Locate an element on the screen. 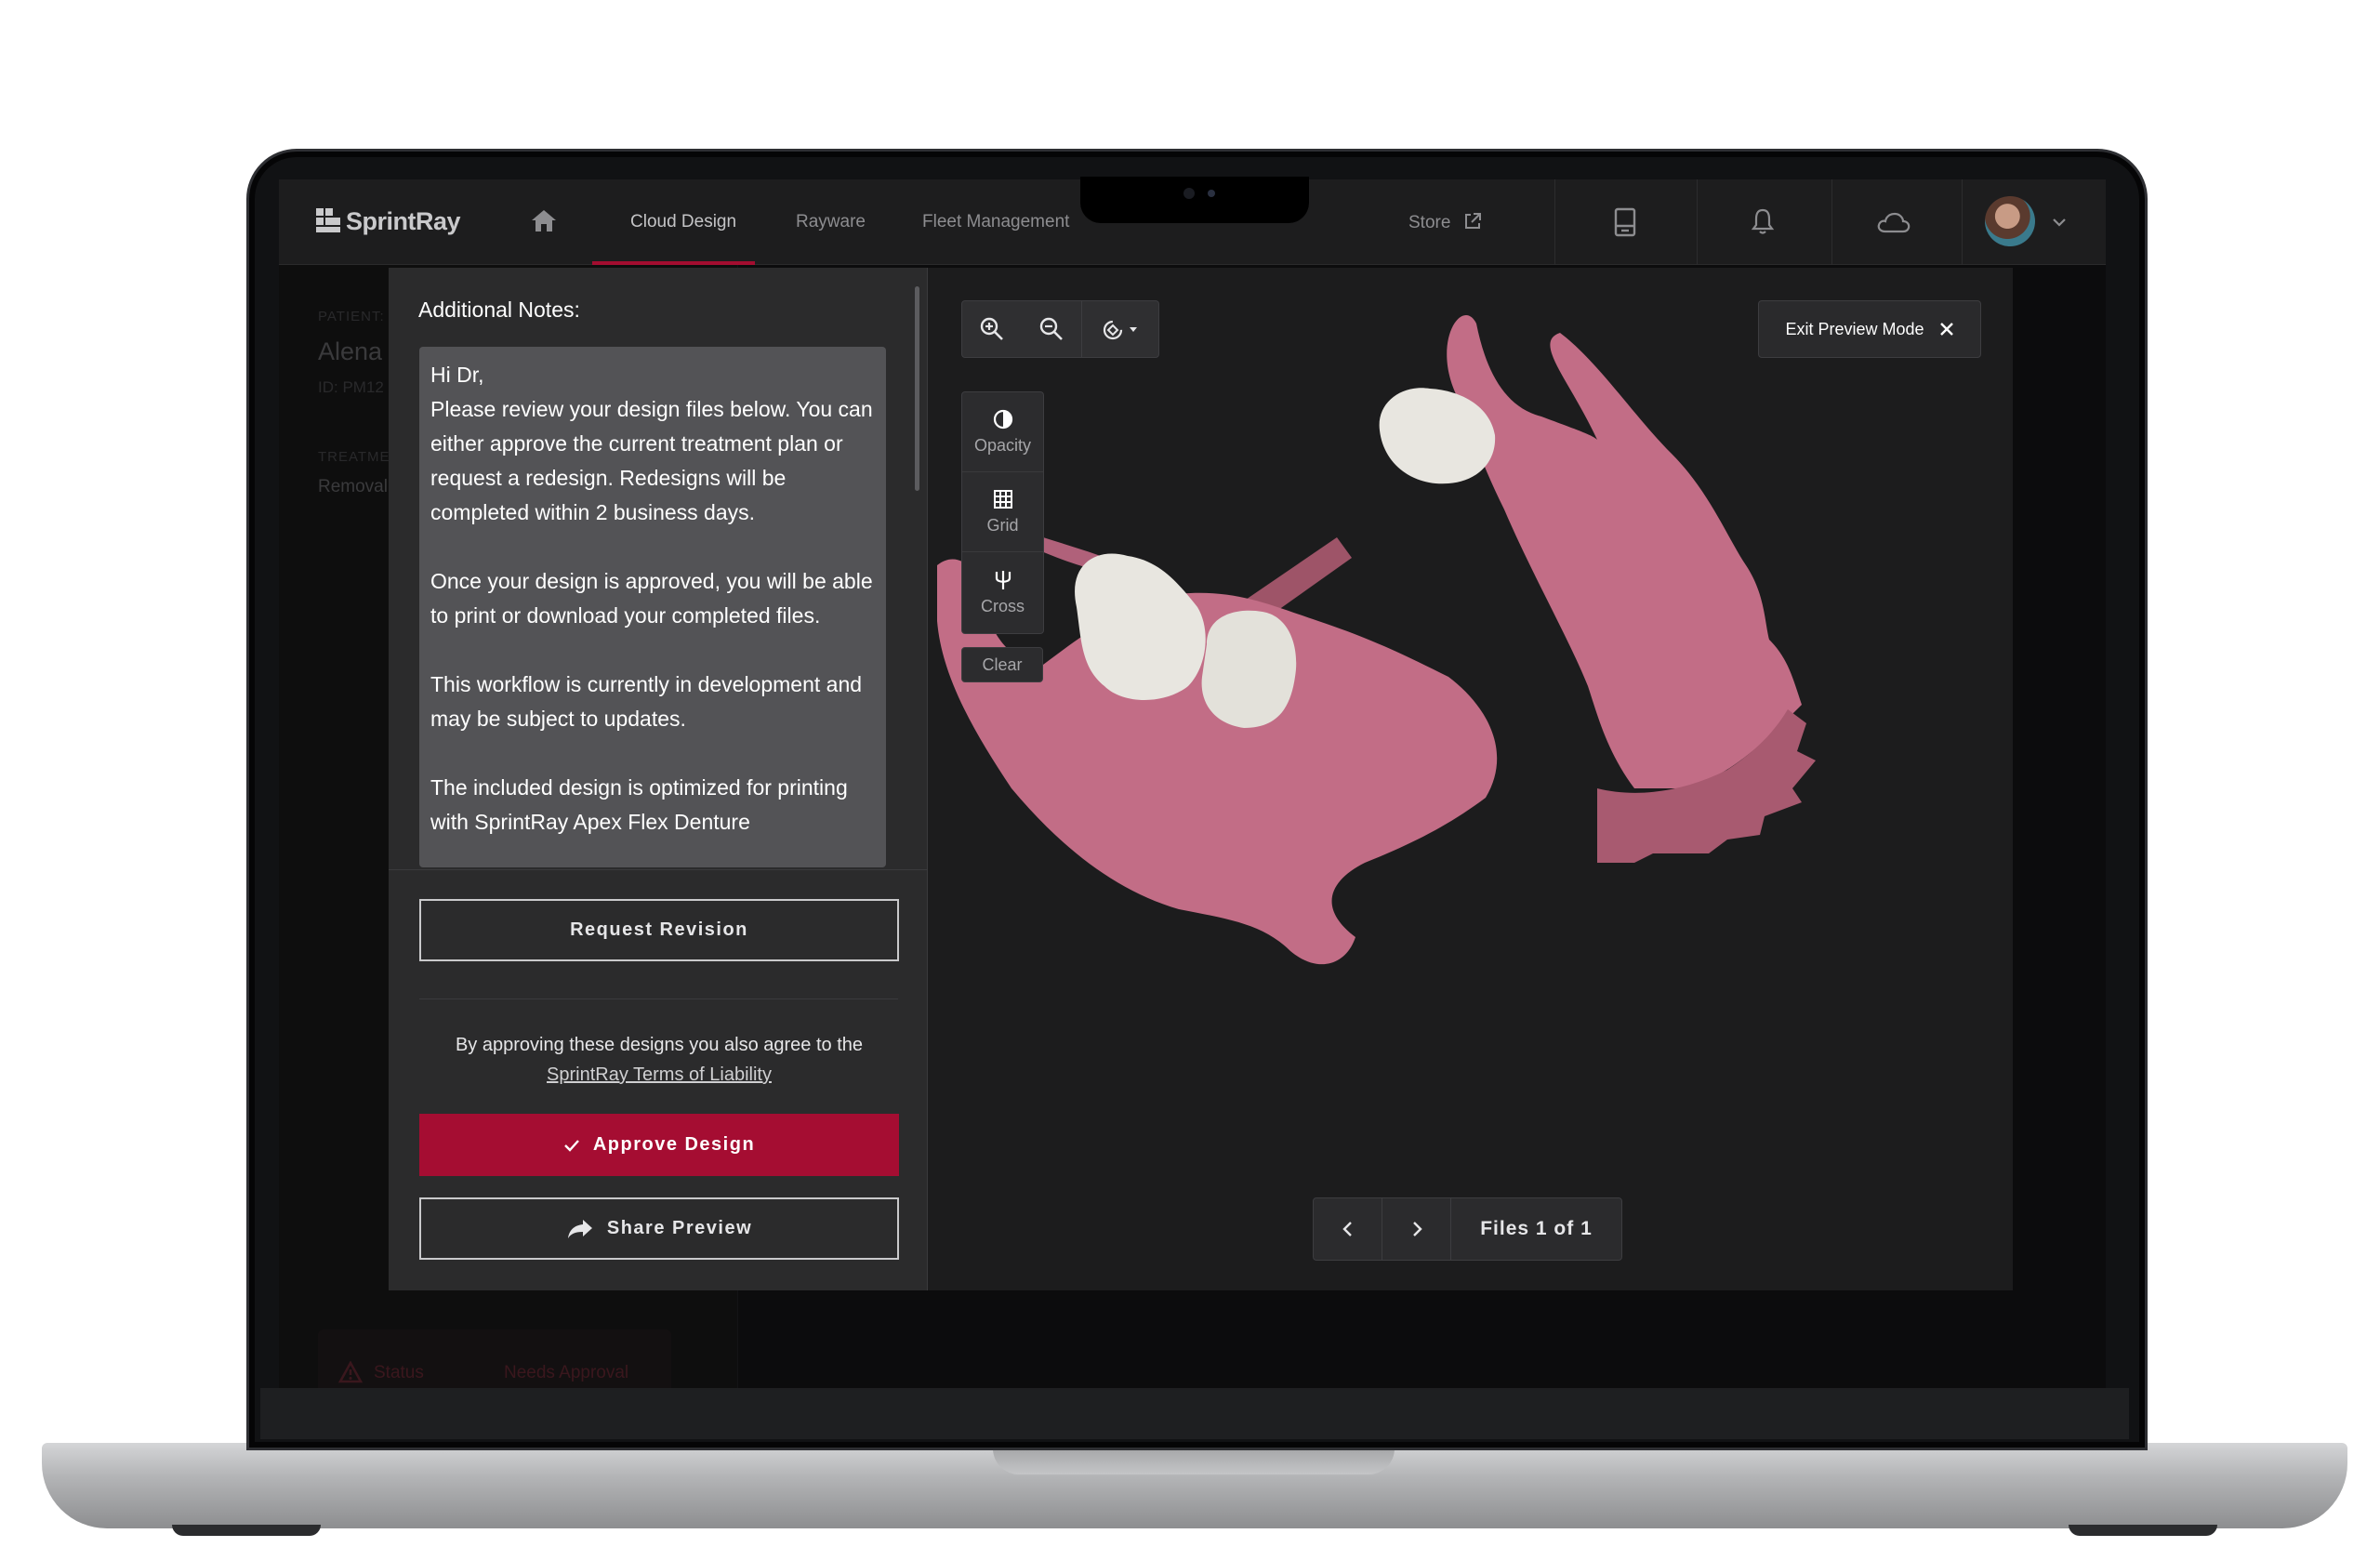 Image resolution: width=2380 pixels, height=1547 pixels. external-link-icon is located at coordinates (1472, 221).